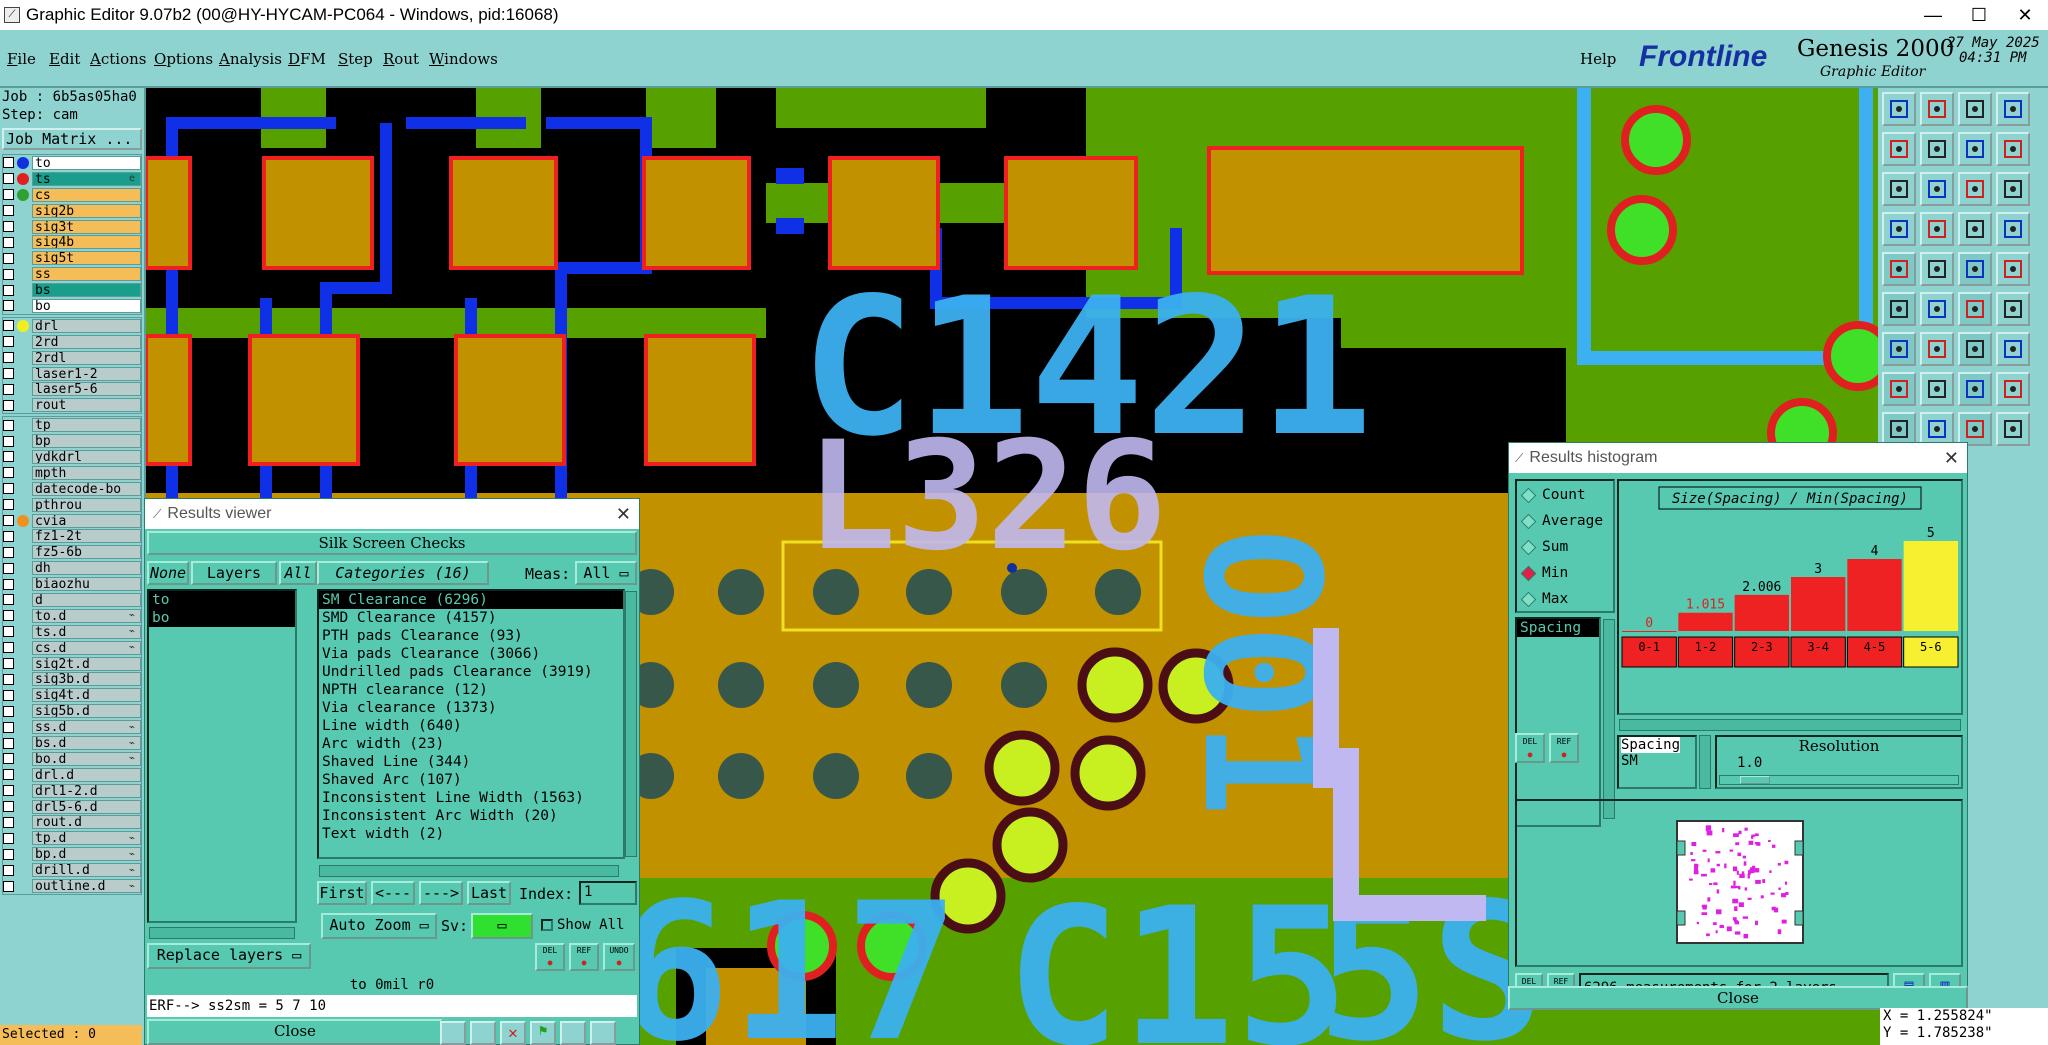 This screenshot has width=2048, height=1045. I want to click on layer-name: ss, so click(86, 274).